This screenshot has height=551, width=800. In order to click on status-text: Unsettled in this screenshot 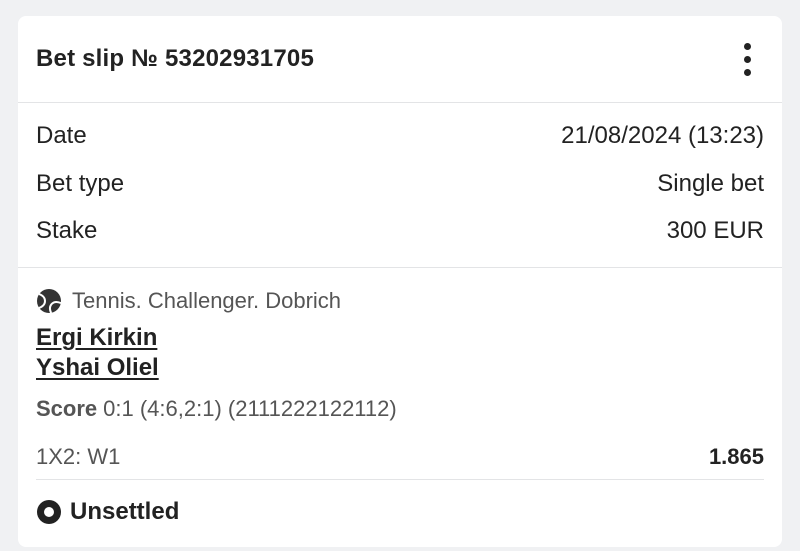, I will do `click(125, 512)`.